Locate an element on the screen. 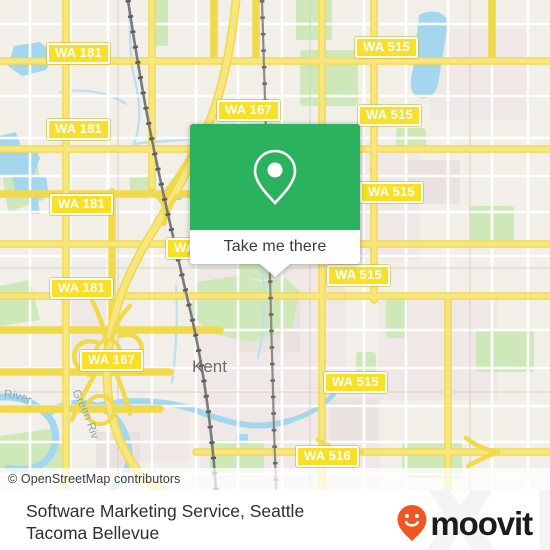 This screenshot has height=550, width=550. popup-header is located at coordinates (275, 177).